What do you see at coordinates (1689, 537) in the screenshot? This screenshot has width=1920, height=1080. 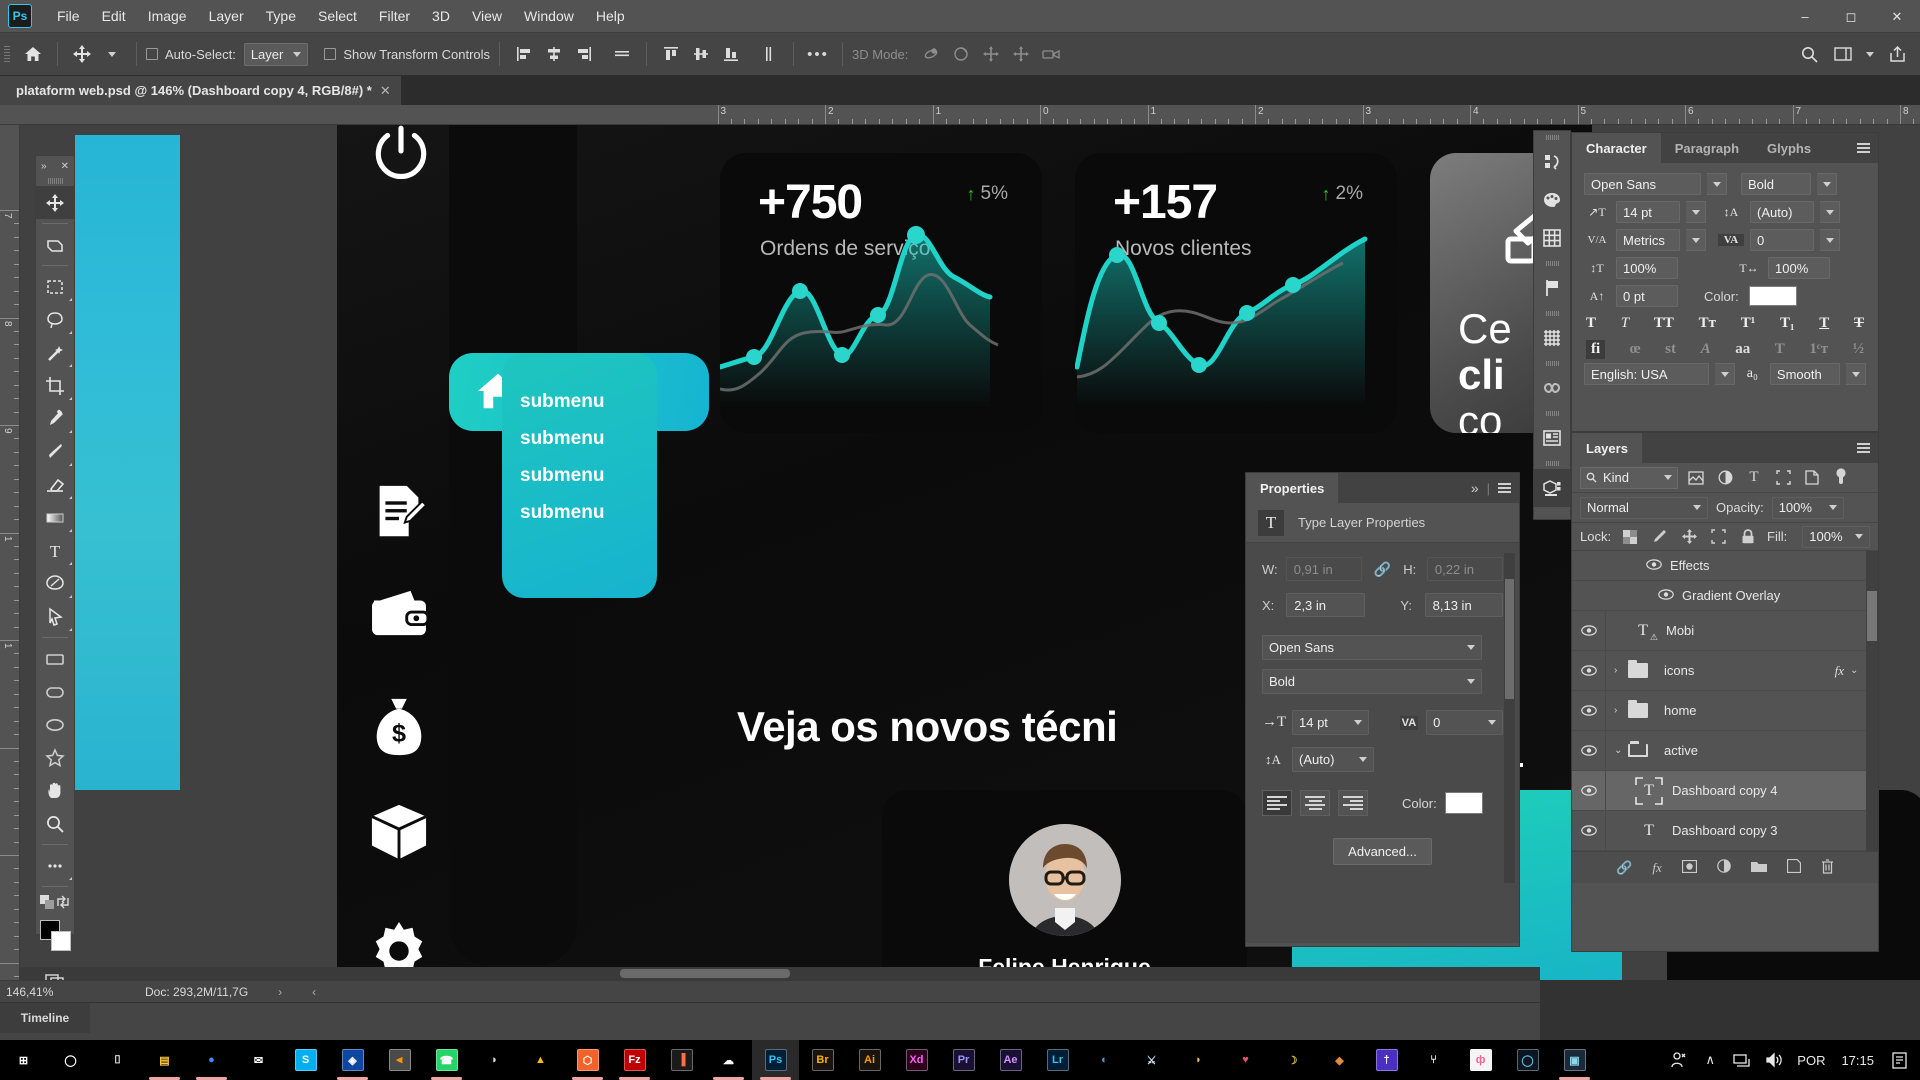 I see `lock-position-icon` at bounding box center [1689, 537].